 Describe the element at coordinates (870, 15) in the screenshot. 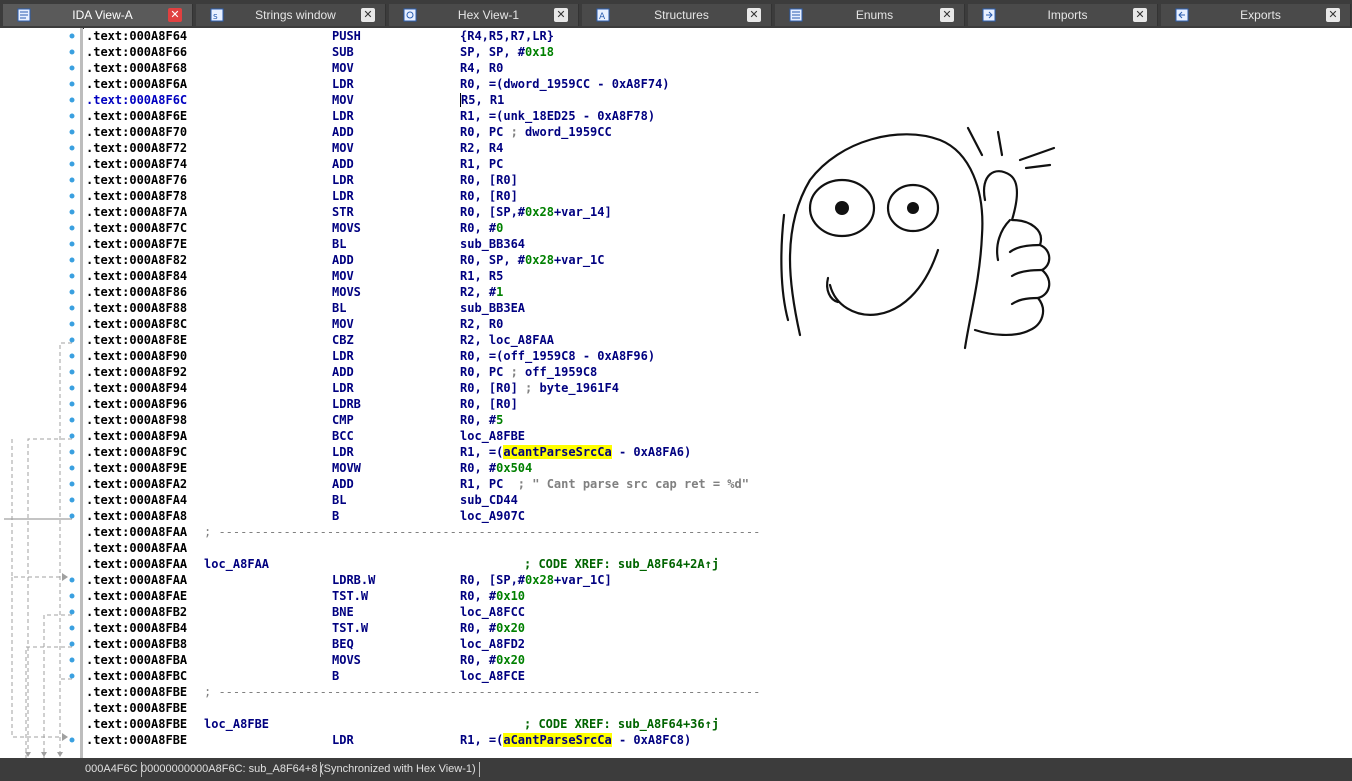

I see `tab-enums: Enums ✕` at that location.